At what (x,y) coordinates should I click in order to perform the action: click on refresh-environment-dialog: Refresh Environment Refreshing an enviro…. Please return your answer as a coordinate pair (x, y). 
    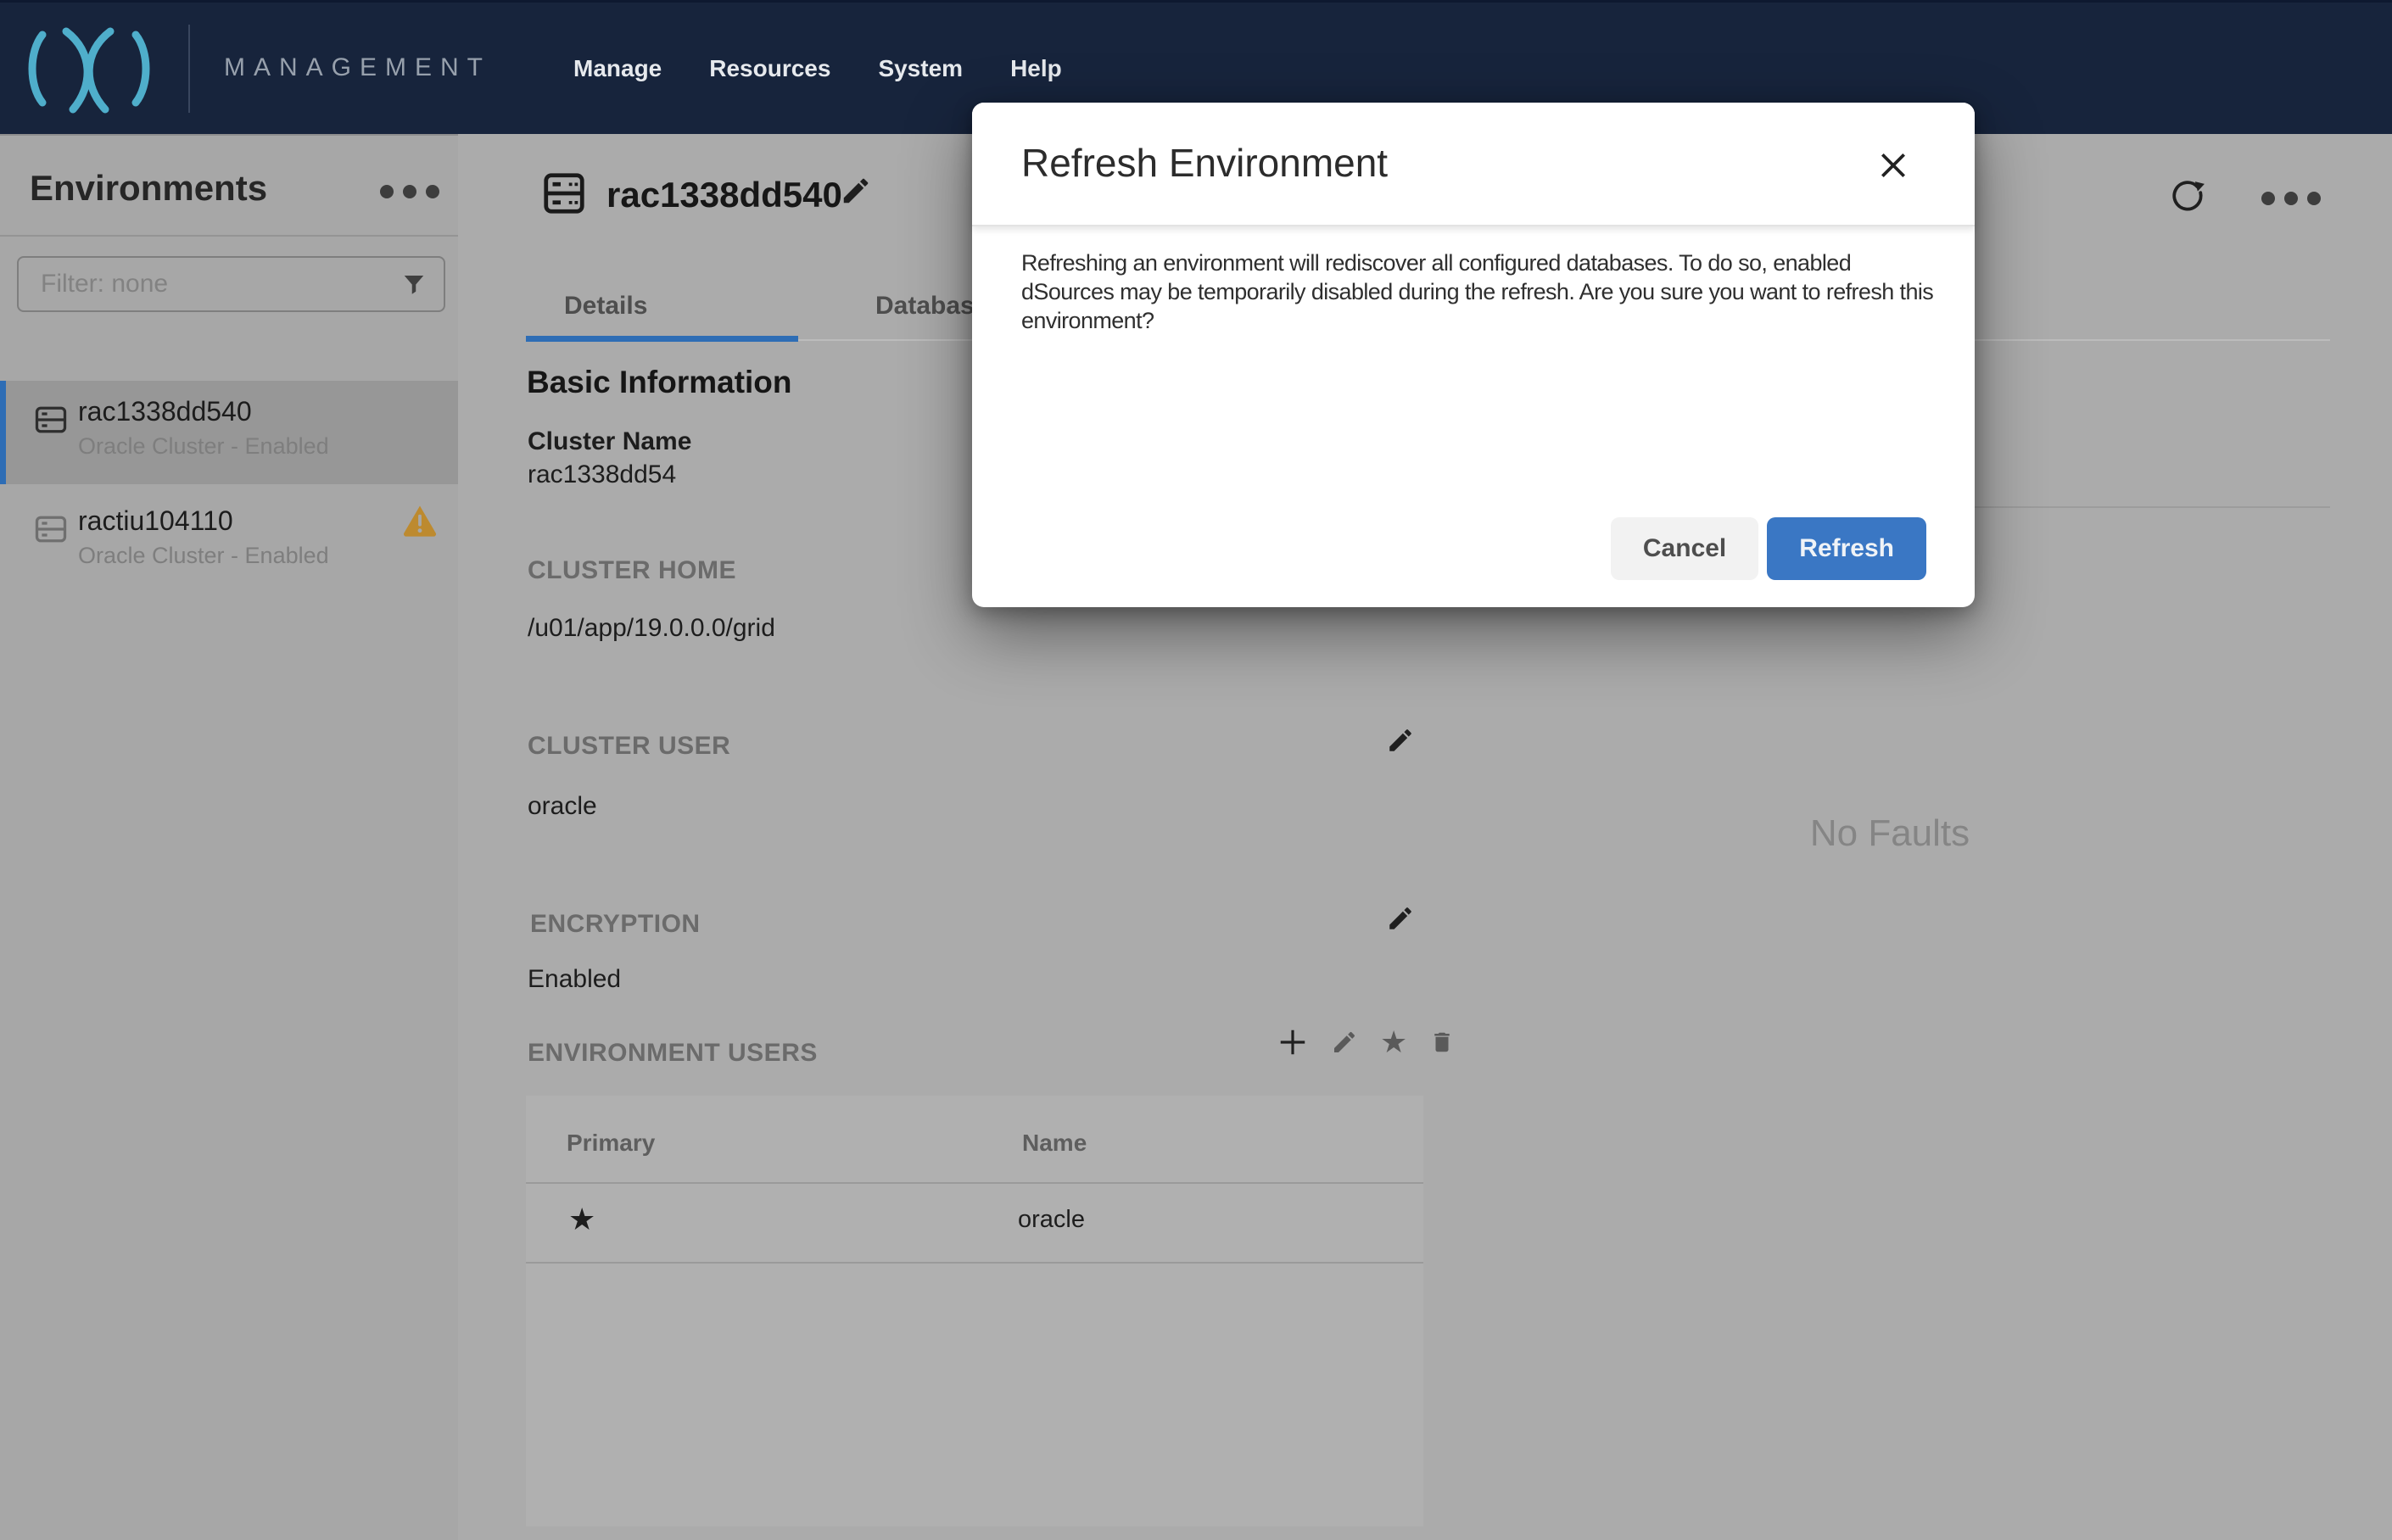
    Looking at the image, I should click on (1473, 355).